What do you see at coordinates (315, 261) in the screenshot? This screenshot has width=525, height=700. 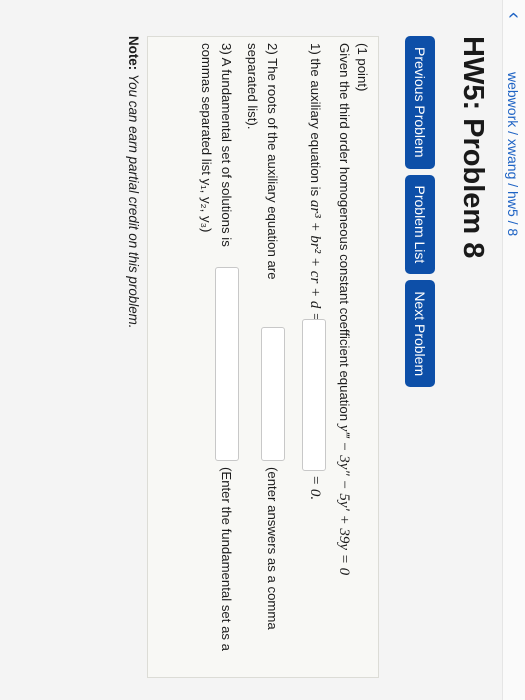 I see `auxiliary-expression: ar³ + br² + cr + d =` at bounding box center [315, 261].